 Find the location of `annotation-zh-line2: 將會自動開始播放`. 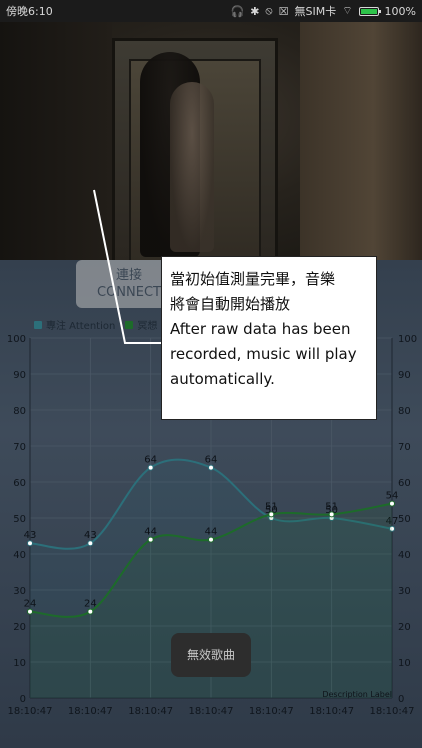

annotation-zh-line2: 將會自動開始播放 is located at coordinates (230, 304).